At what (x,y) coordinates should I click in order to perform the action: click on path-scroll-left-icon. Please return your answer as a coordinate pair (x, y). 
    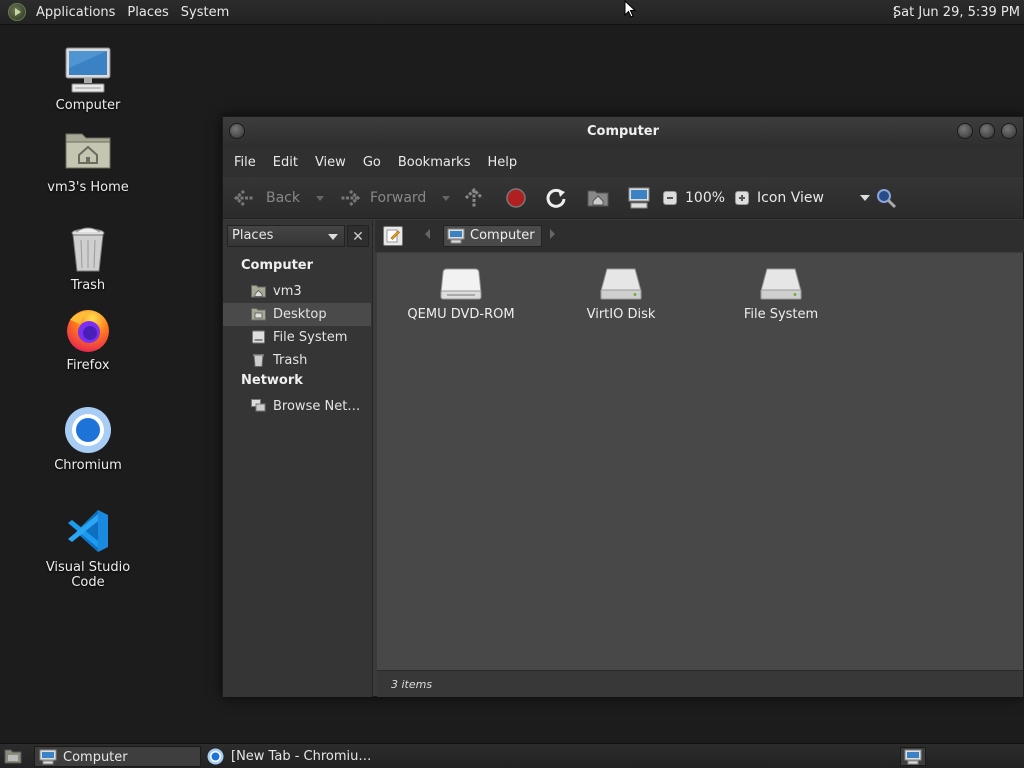
    Looking at the image, I should click on (427, 234).